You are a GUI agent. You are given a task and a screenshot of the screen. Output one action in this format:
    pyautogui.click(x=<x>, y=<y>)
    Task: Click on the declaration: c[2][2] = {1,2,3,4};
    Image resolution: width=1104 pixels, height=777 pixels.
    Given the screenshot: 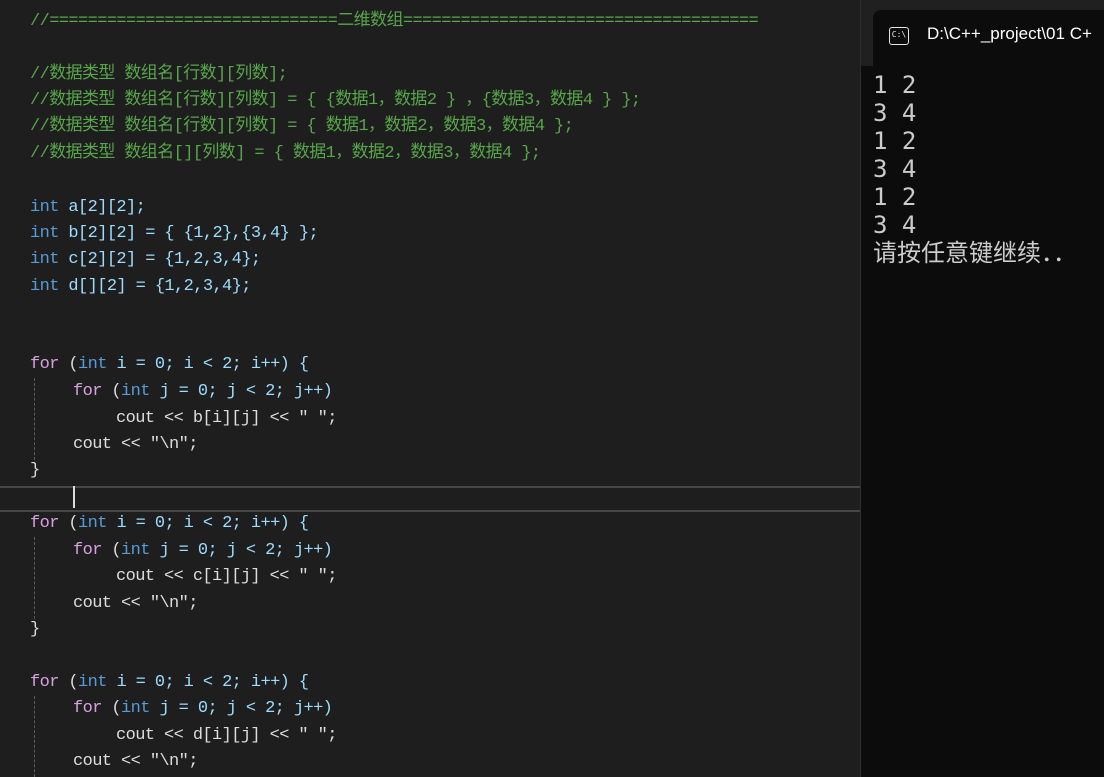 What is the action you would take?
    pyautogui.click(x=159, y=259)
    